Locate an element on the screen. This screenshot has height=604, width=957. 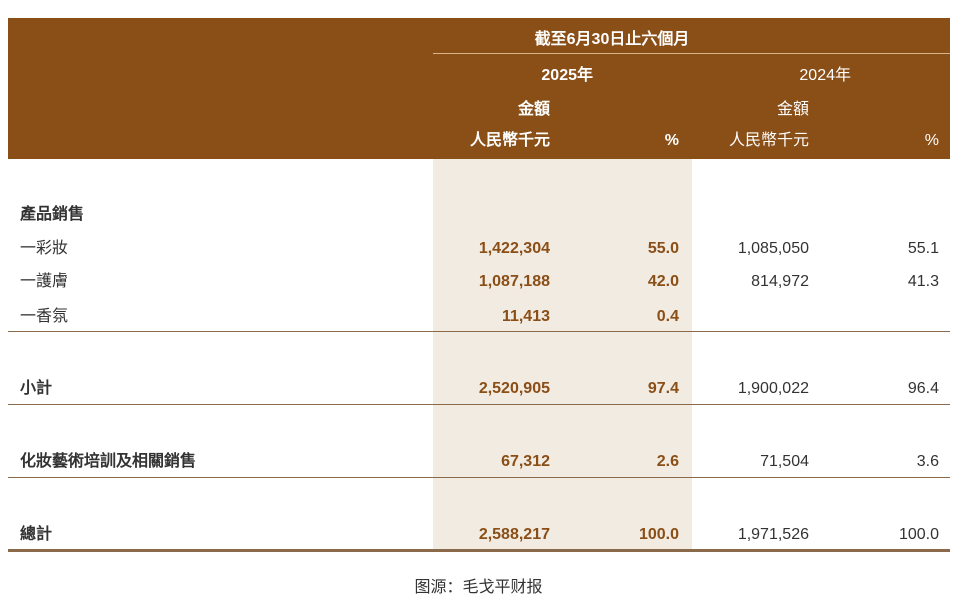
year-2025-heading: 2025年 is located at coordinates (567, 75).